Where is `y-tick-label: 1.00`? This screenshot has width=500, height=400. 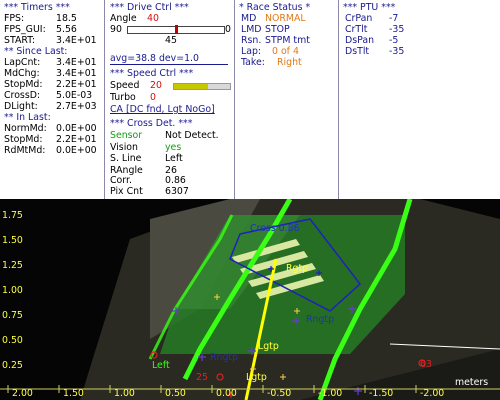 y-tick-label: 1.00 is located at coordinates (12, 290).